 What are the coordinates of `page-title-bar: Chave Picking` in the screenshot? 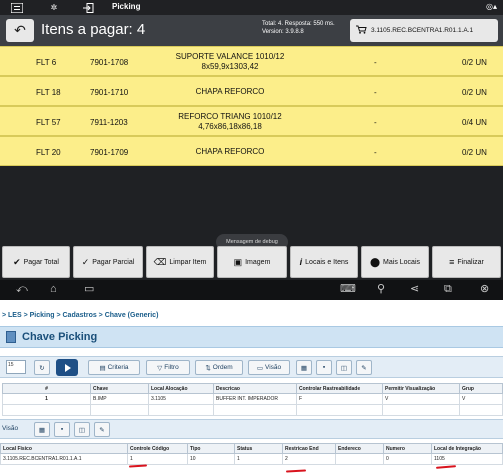 It's located at (251, 337).